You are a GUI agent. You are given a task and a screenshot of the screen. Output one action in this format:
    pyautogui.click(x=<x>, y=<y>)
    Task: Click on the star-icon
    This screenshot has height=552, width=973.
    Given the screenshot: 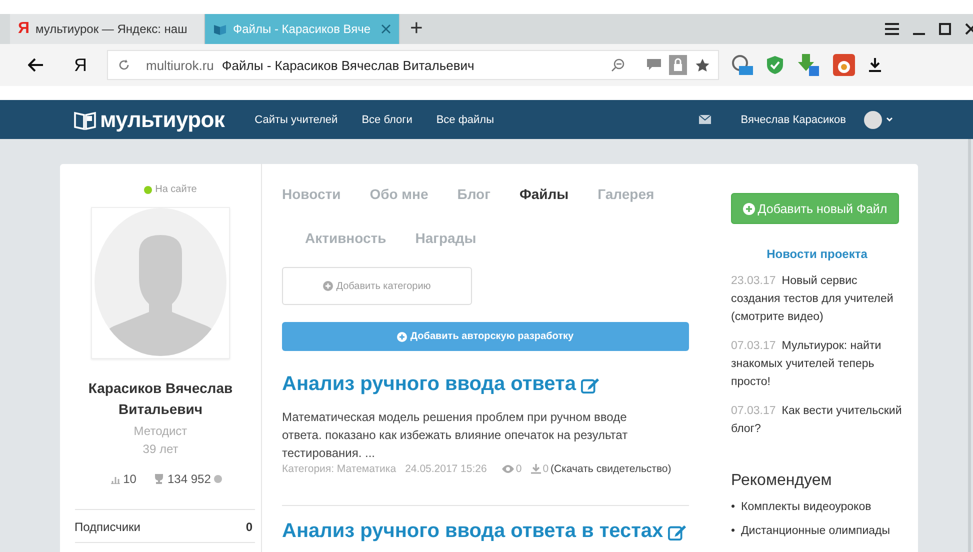 What is the action you would take?
    pyautogui.click(x=702, y=65)
    